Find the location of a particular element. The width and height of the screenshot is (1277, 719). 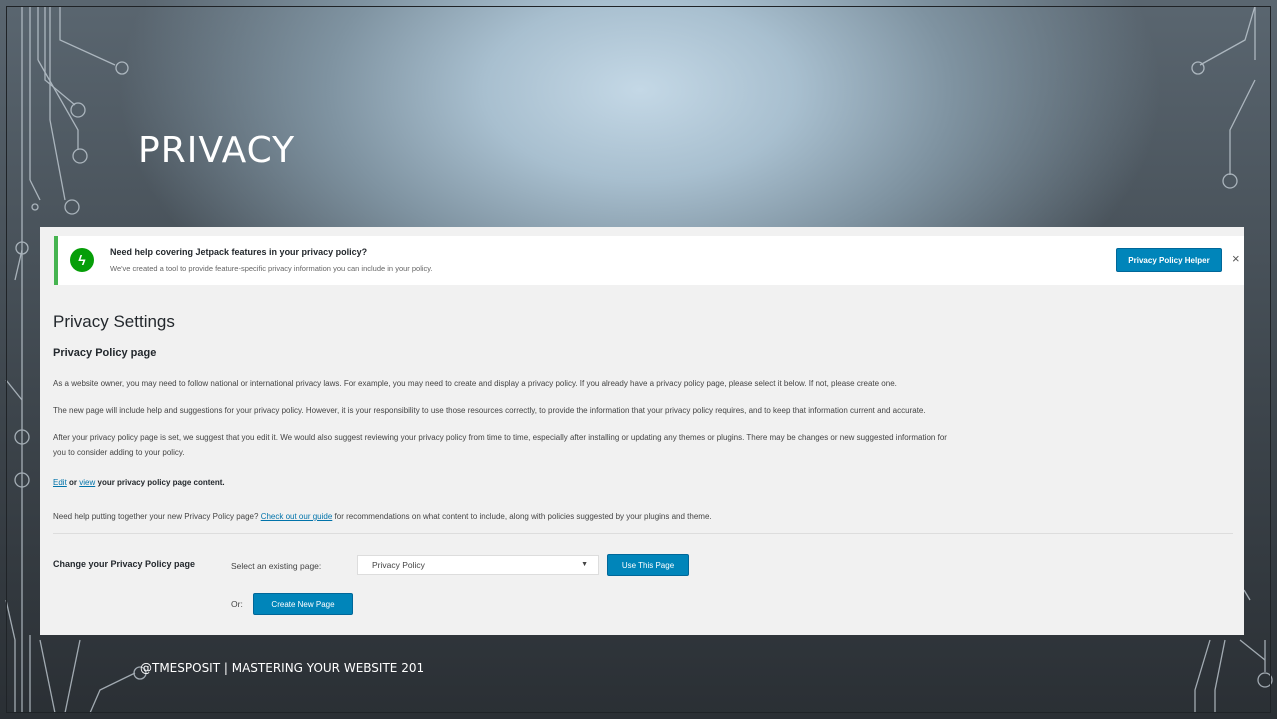

create-new-page-button: Create New Page is located at coordinates (303, 604).